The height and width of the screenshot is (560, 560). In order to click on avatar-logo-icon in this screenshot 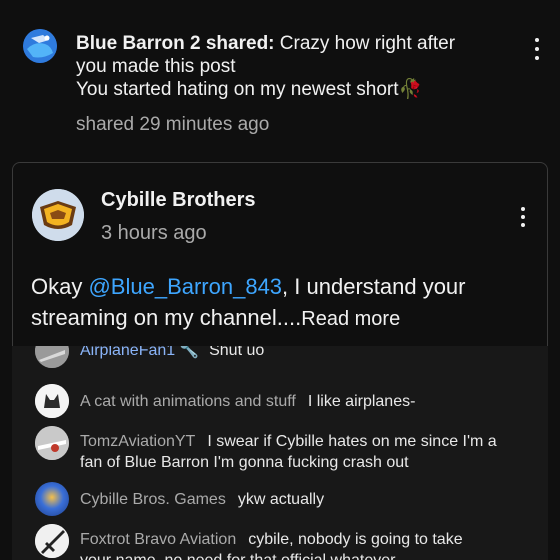, I will do `click(58, 215)`.